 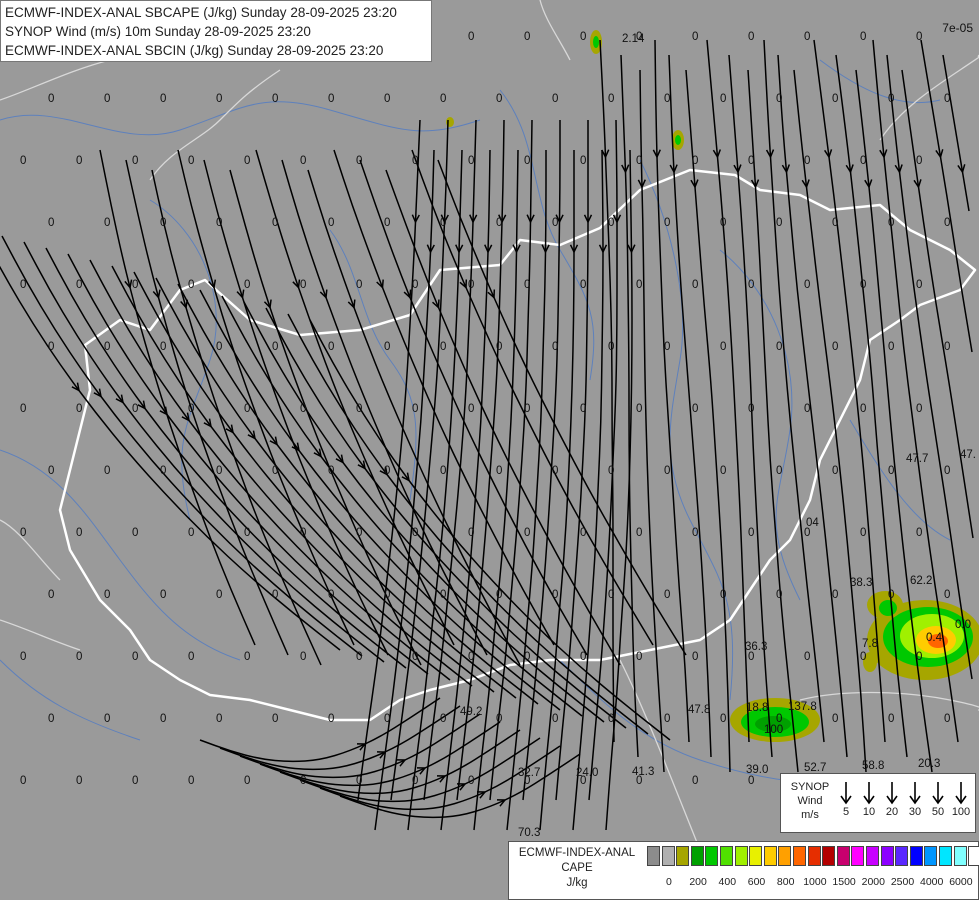 I want to click on cape-legend-title-line: J/kg, so click(x=577, y=883).